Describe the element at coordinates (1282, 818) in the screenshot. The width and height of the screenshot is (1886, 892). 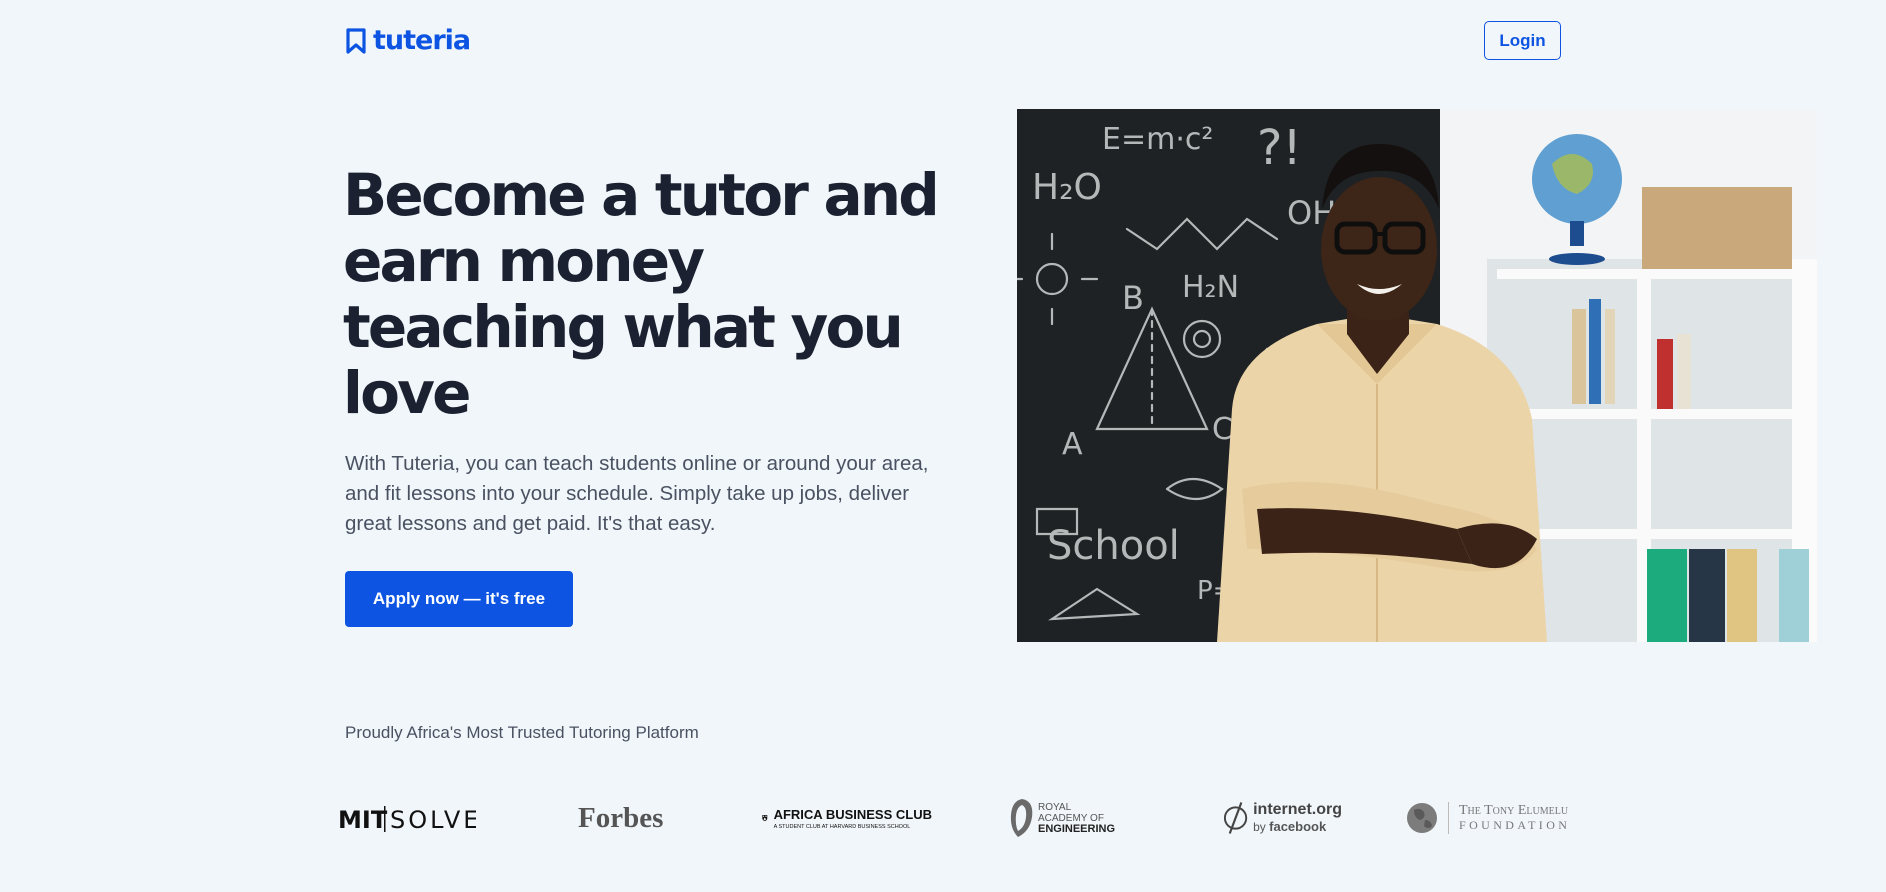
I see `internet-org-logo: internet.org by facebook` at that location.